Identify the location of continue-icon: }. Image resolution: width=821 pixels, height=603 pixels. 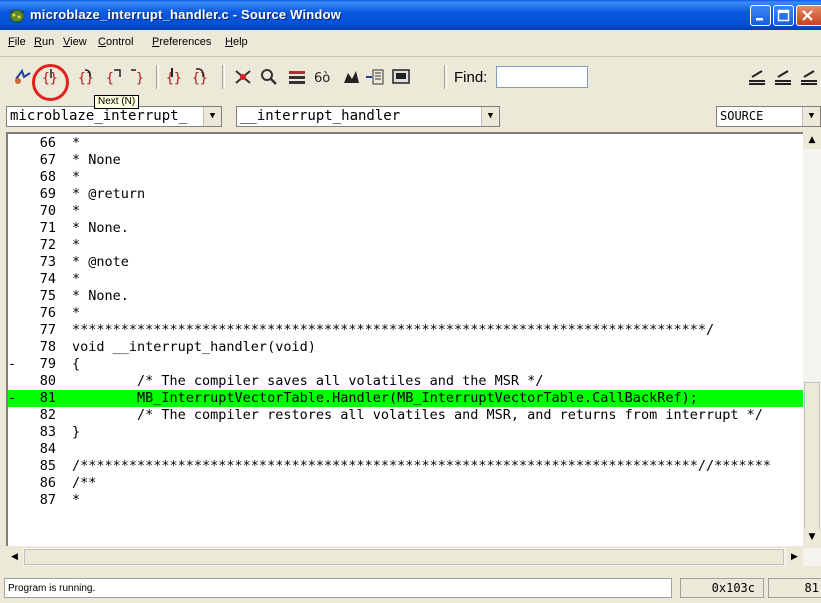
(139, 77).